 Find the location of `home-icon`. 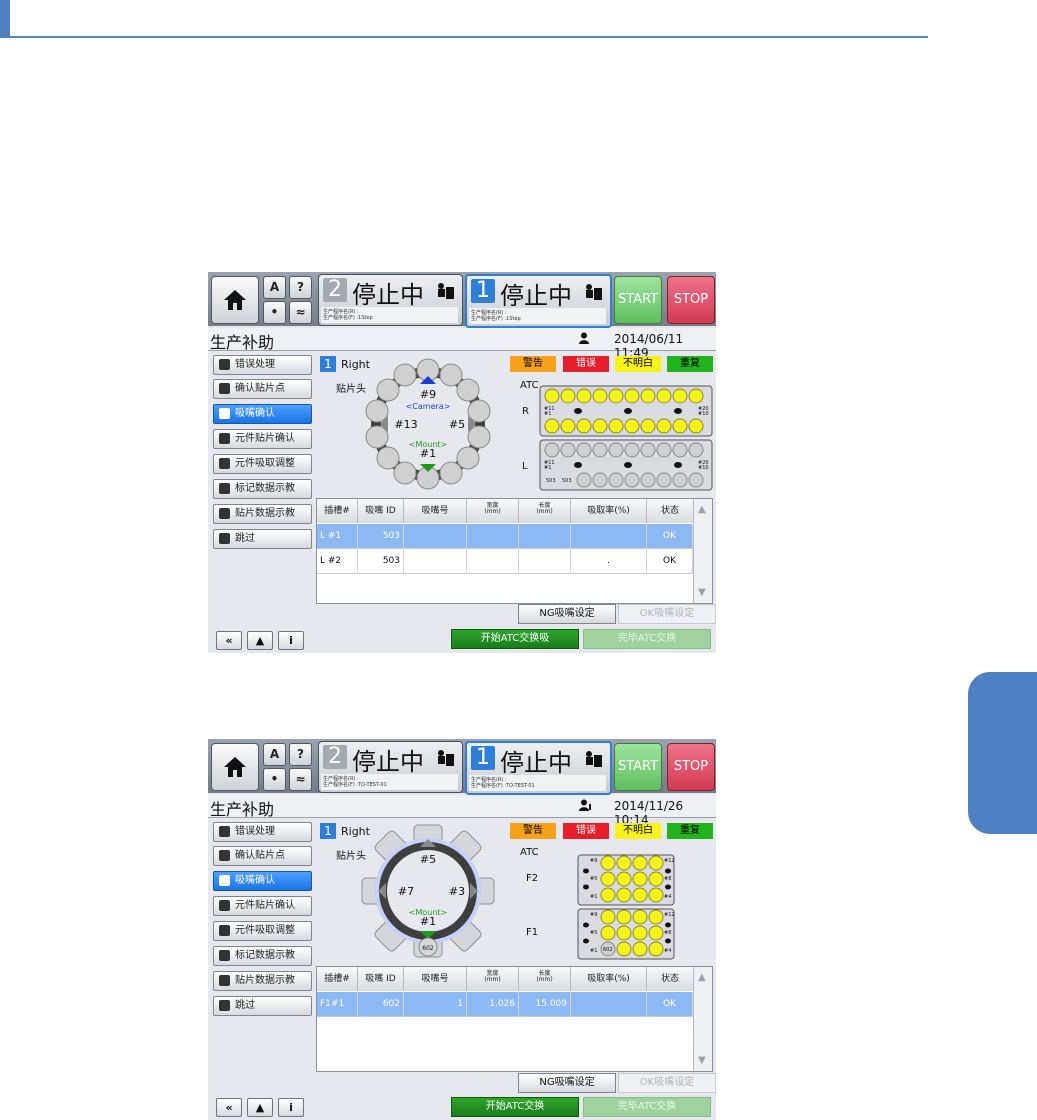

home-icon is located at coordinates (235, 300).